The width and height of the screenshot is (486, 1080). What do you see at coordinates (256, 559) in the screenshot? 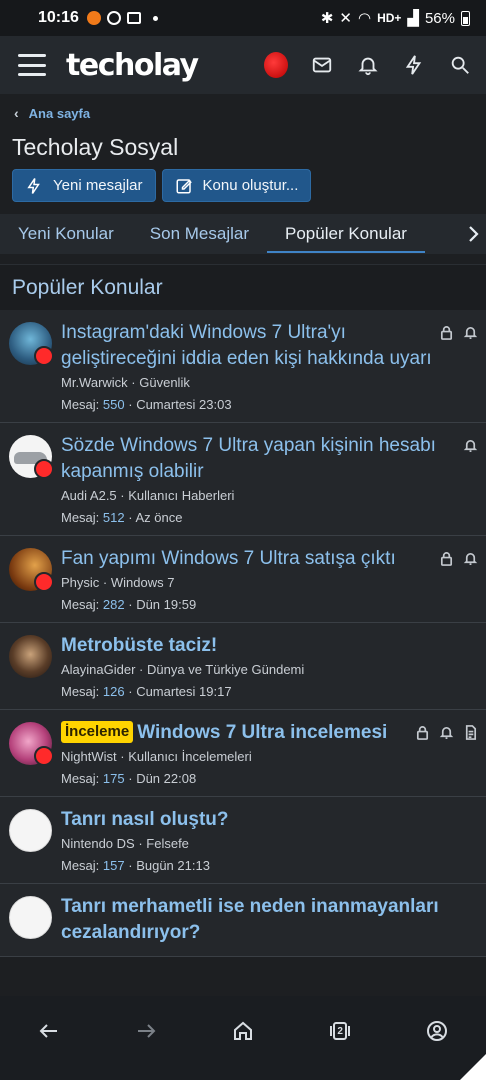
I see `thread-title: Fan yapımı Windows 7 Ultra satışa çıktı` at bounding box center [256, 559].